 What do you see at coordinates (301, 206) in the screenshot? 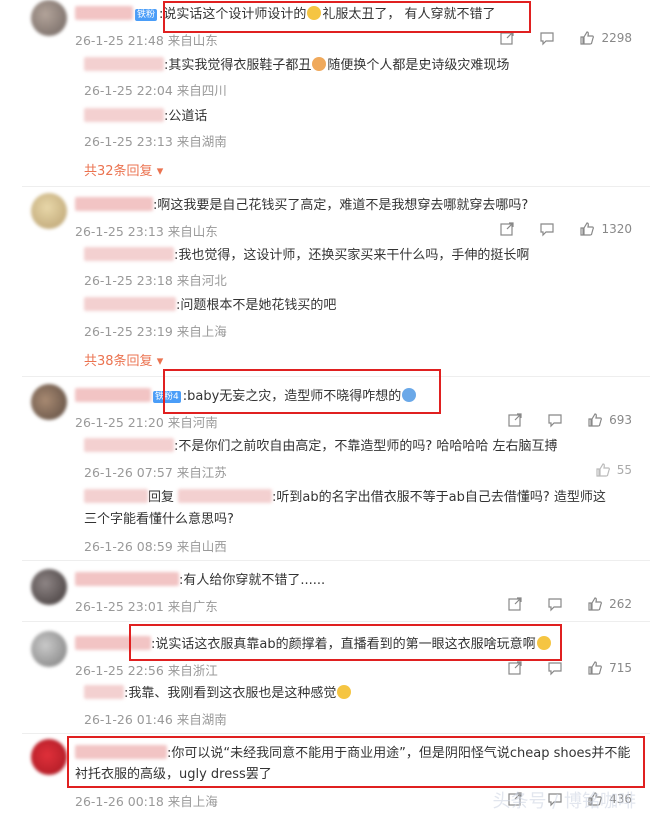
I see `comment-text: :啊这我要是自己花钱买了高定，难道不是我想穿去哪就穿去哪吗?` at bounding box center [301, 206].